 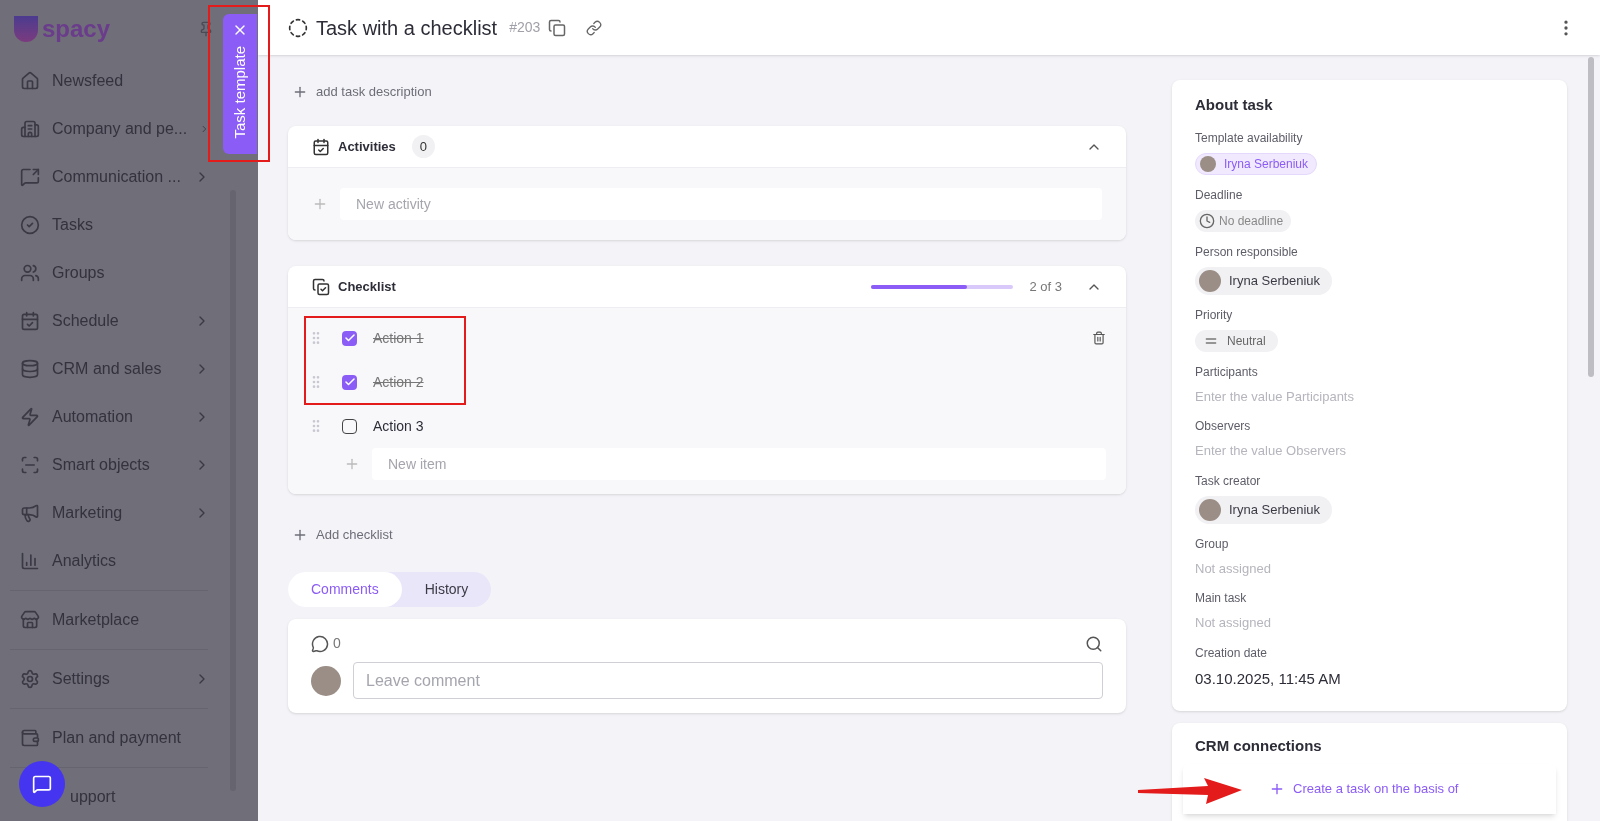 What do you see at coordinates (398, 382) in the screenshot?
I see `checklist-item-label: Action 2` at bounding box center [398, 382].